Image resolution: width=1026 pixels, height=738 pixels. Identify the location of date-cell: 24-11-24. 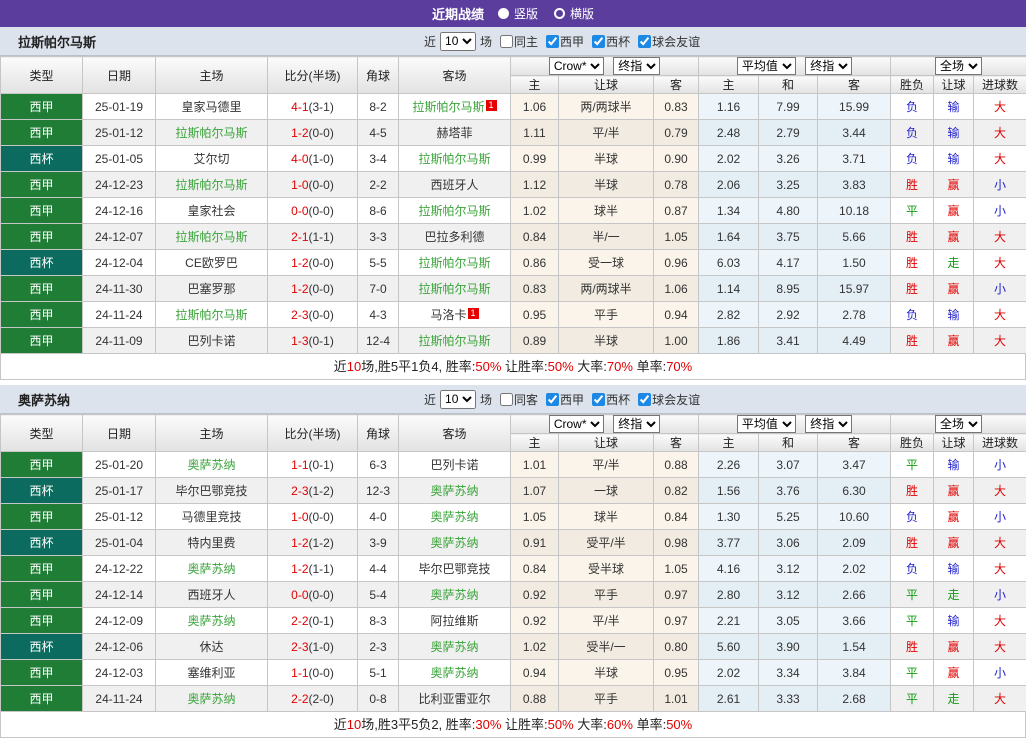
(119, 315).